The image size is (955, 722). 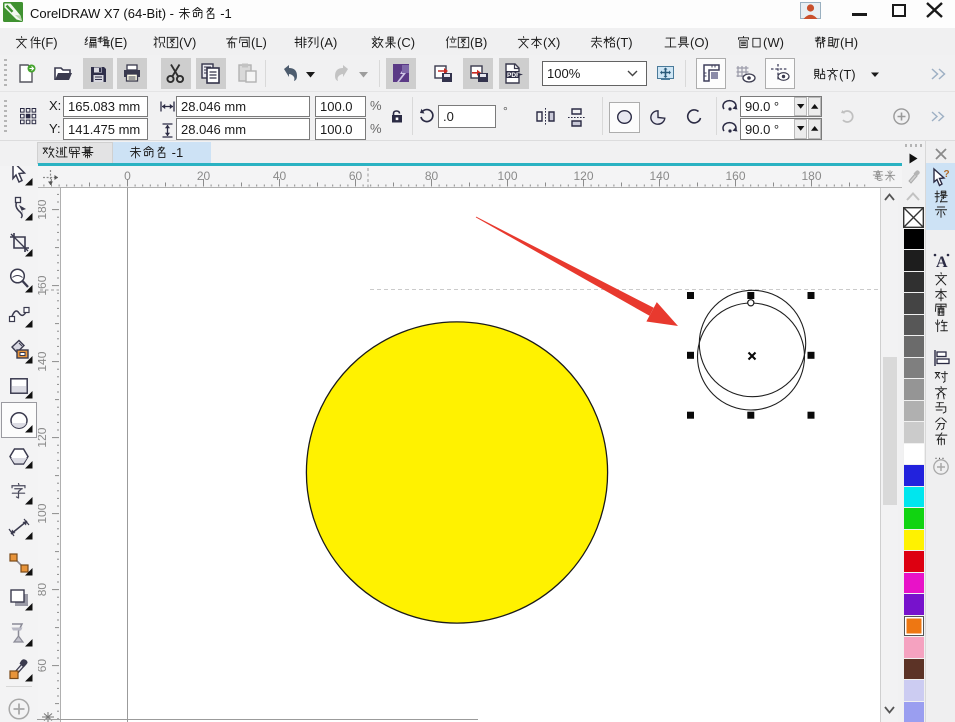 I want to click on svg-text: 0, so click(x=127, y=176).